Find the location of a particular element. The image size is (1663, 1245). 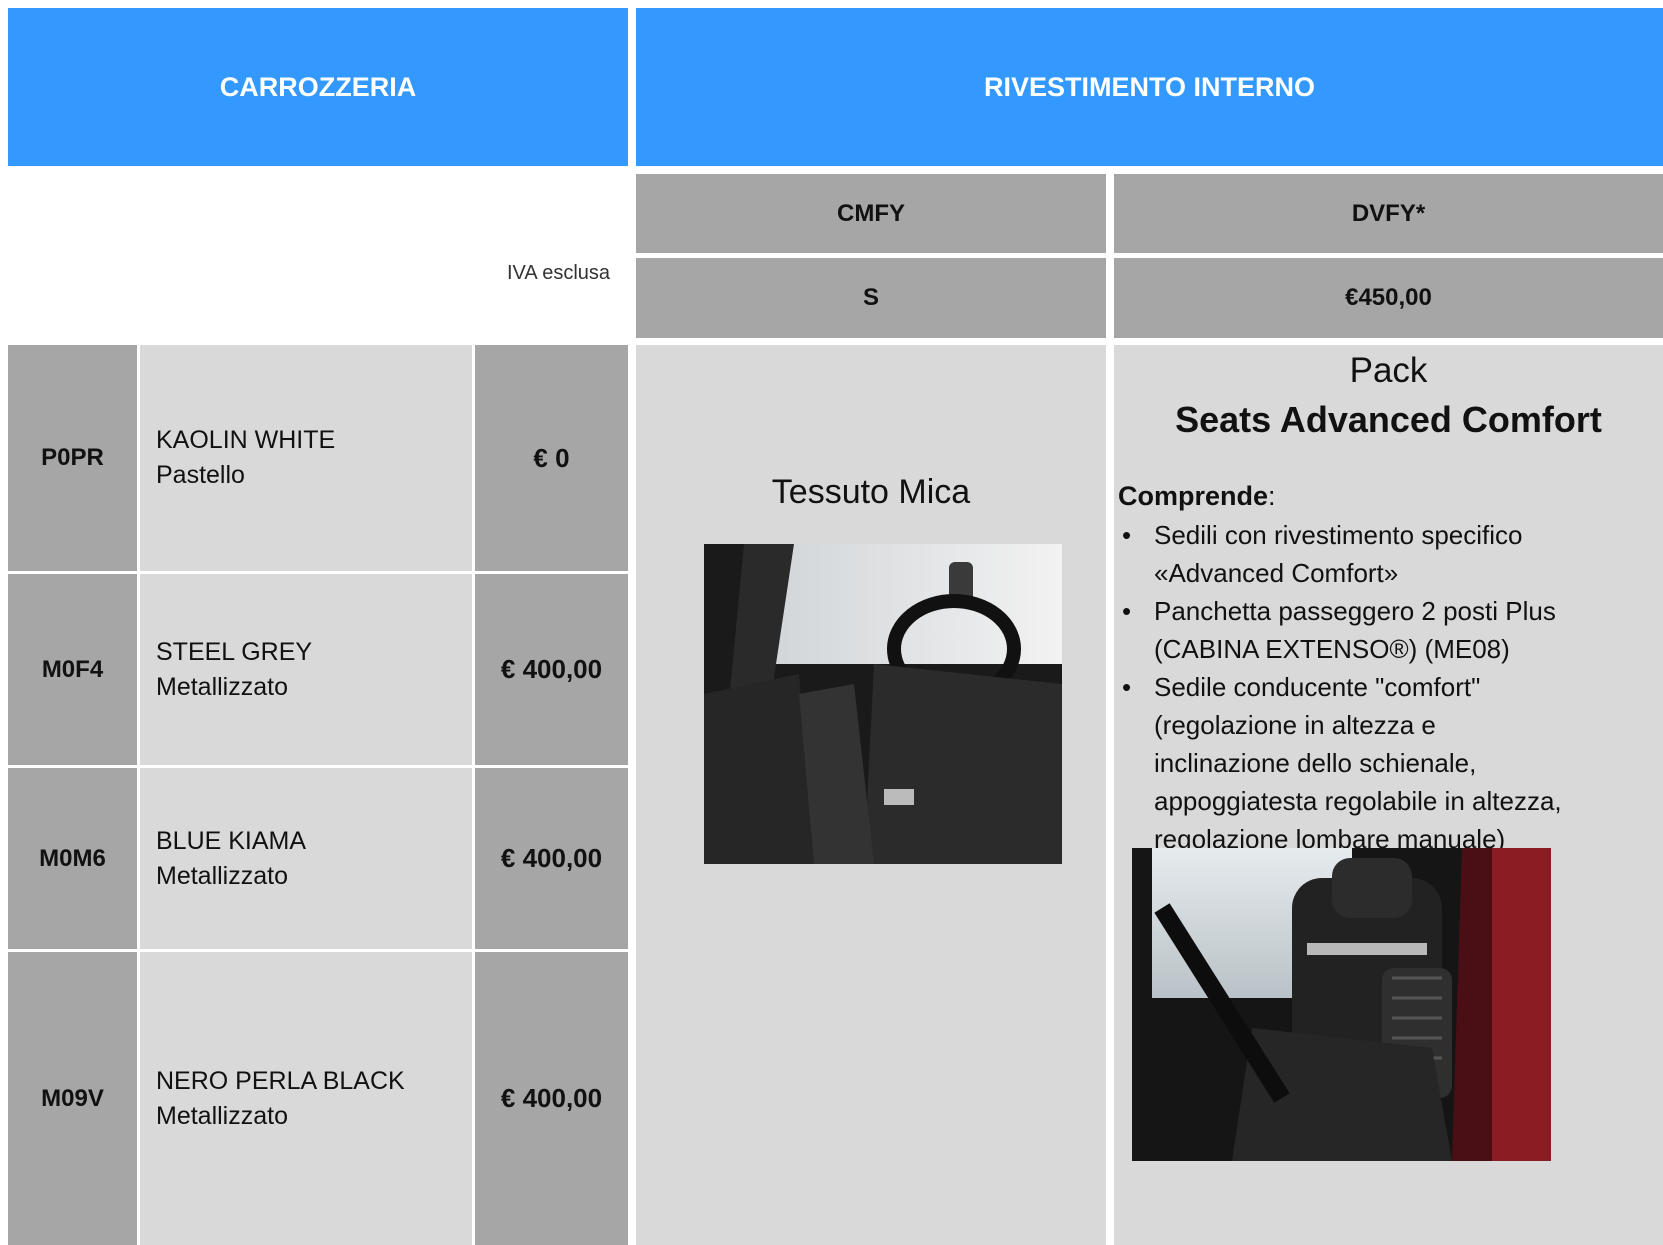

interior-code-dvfy: DVFY* is located at coordinates (1388, 213).